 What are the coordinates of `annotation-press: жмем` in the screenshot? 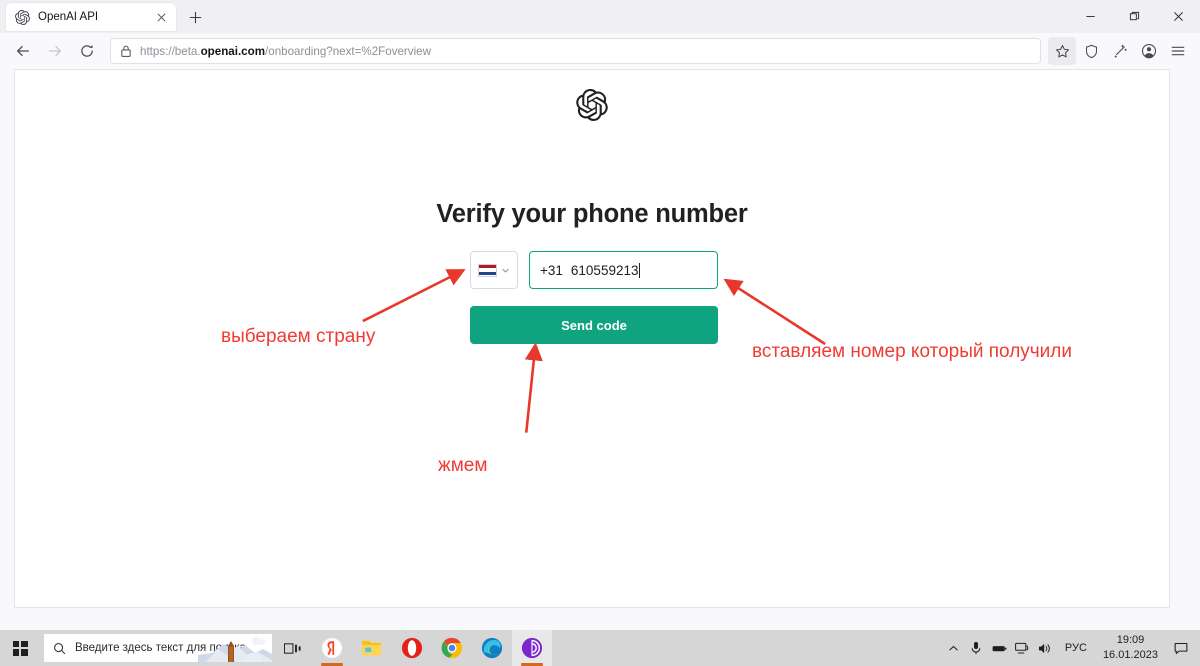 It's located at (463, 465).